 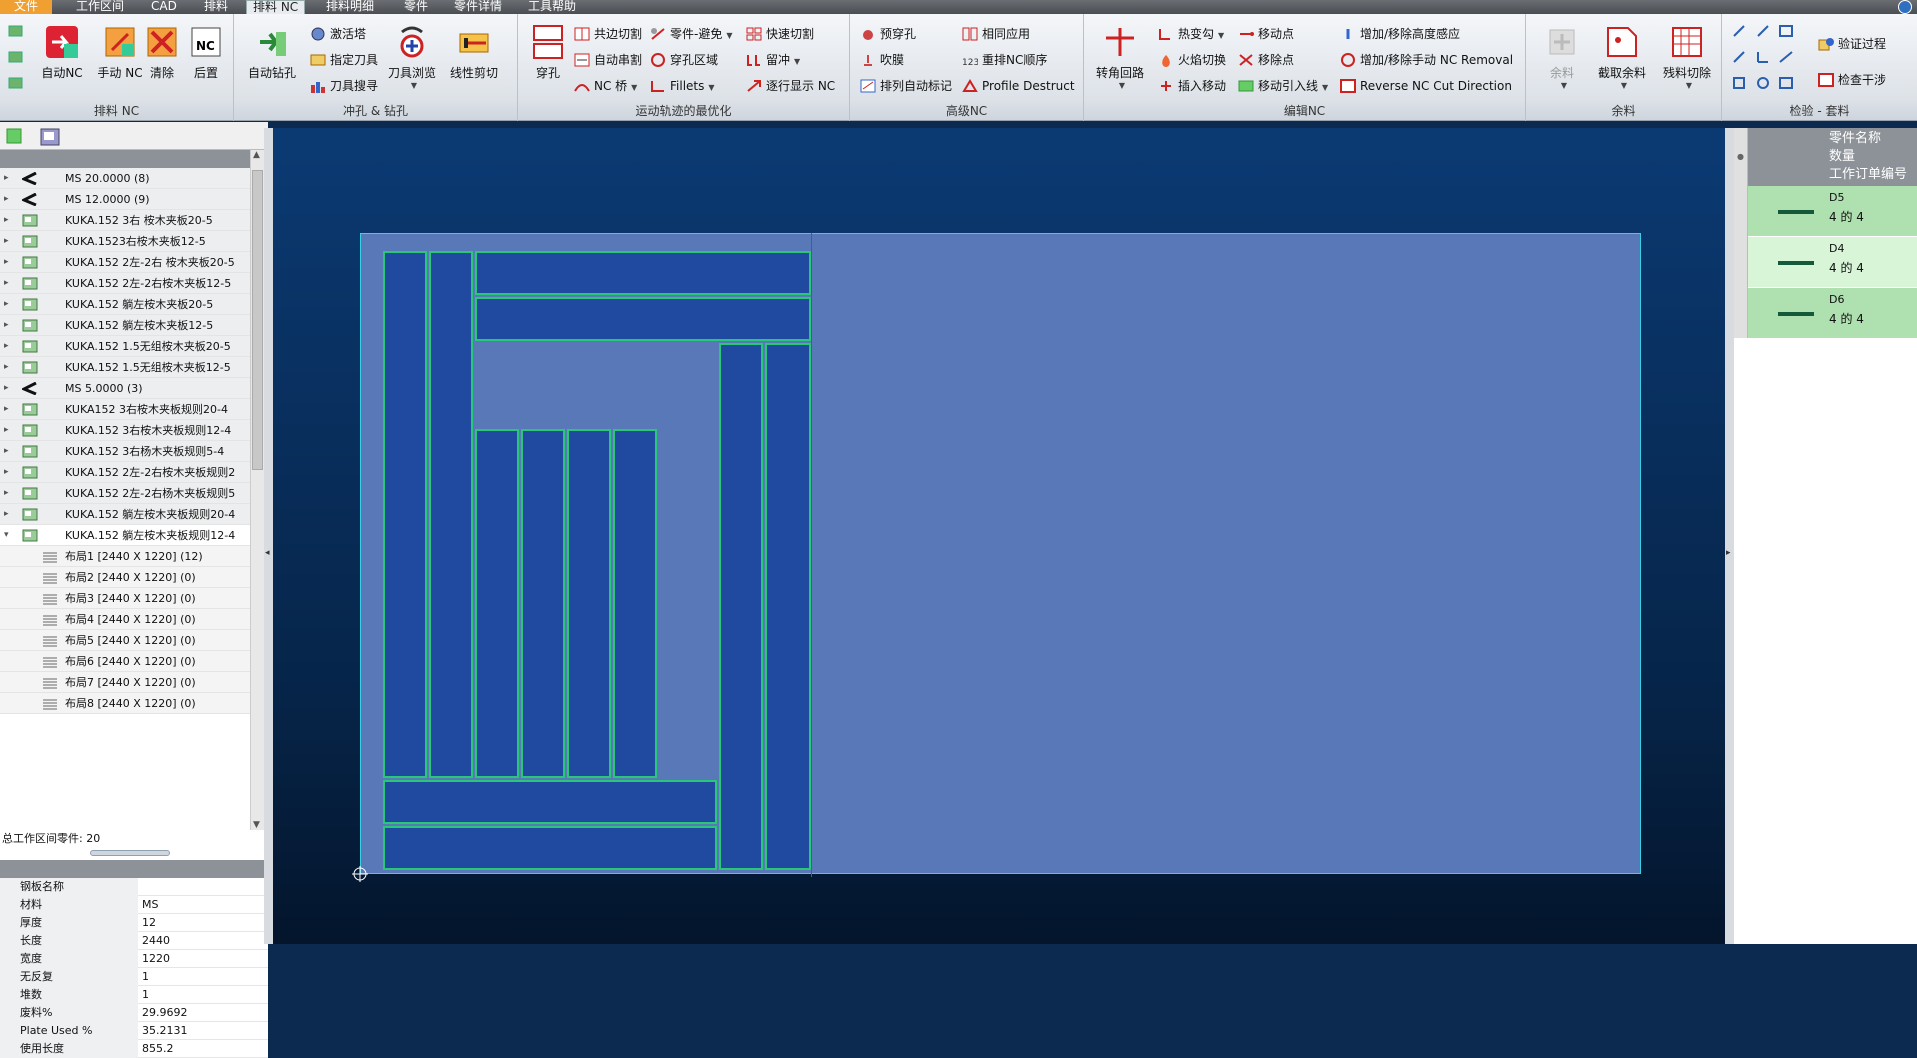 I want to click on part-row: D5 4 的 4, so click(x=1832, y=211).